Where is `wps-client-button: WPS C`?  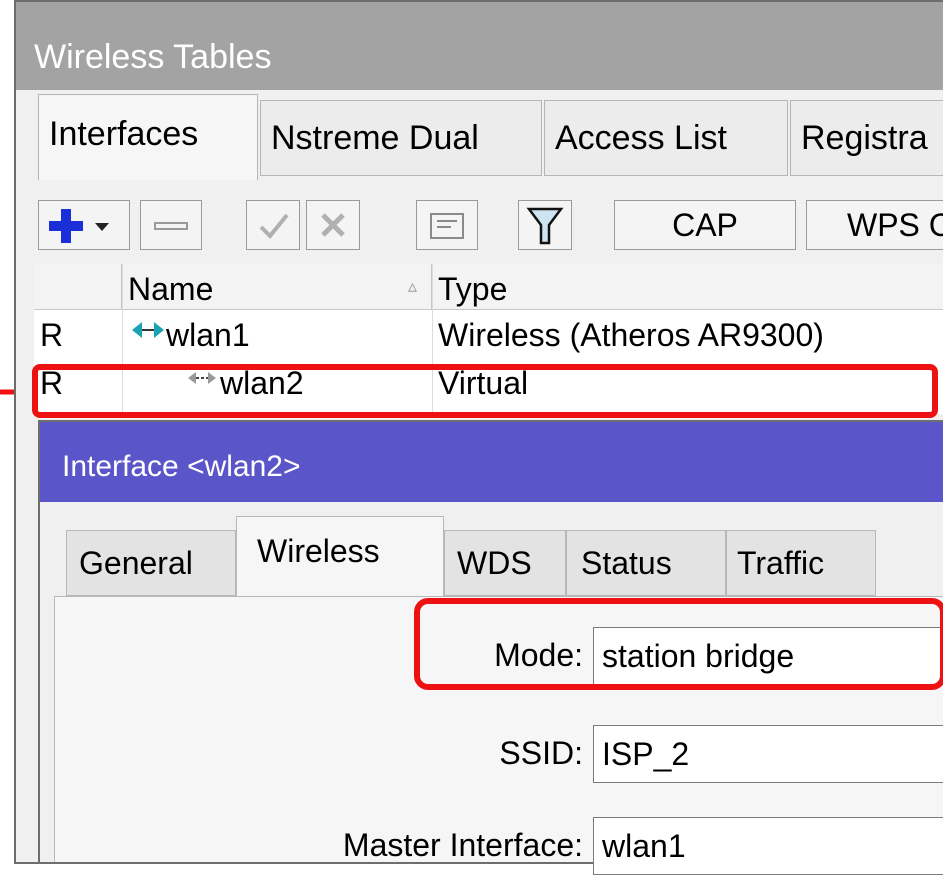
wps-client-button: WPS C is located at coordinates (874, 225).